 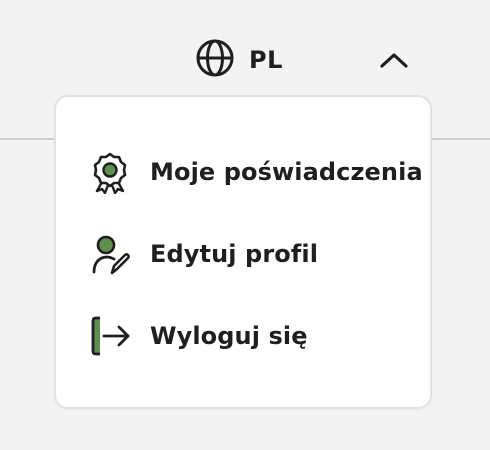 I want to click on language-switcher: PL, so click(x=239, y=60).